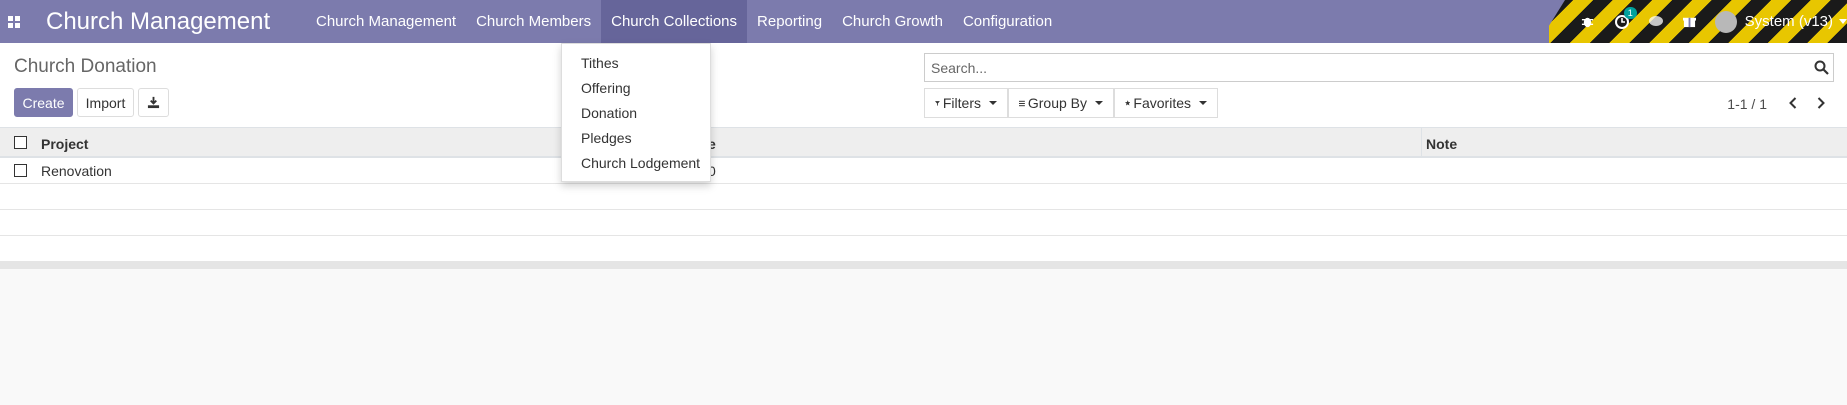 This screenshot has width=1847, height=405. I want to click on favorites-label: Favorites, so click(1162, 103).